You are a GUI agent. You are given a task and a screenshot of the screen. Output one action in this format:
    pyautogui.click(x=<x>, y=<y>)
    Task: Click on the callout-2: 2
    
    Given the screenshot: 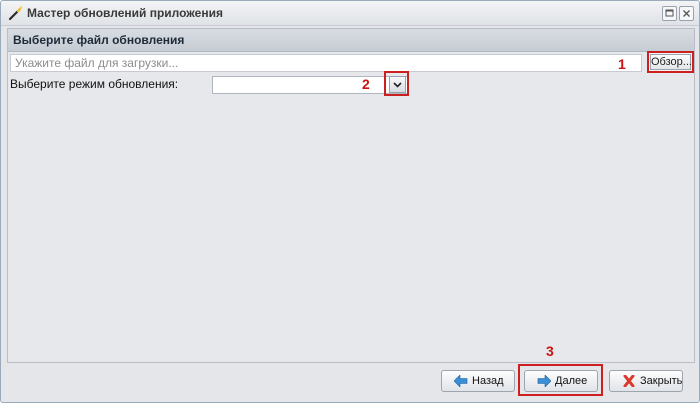 What is the action you would take?
    pyautogui.click(x=366, y=84)
    